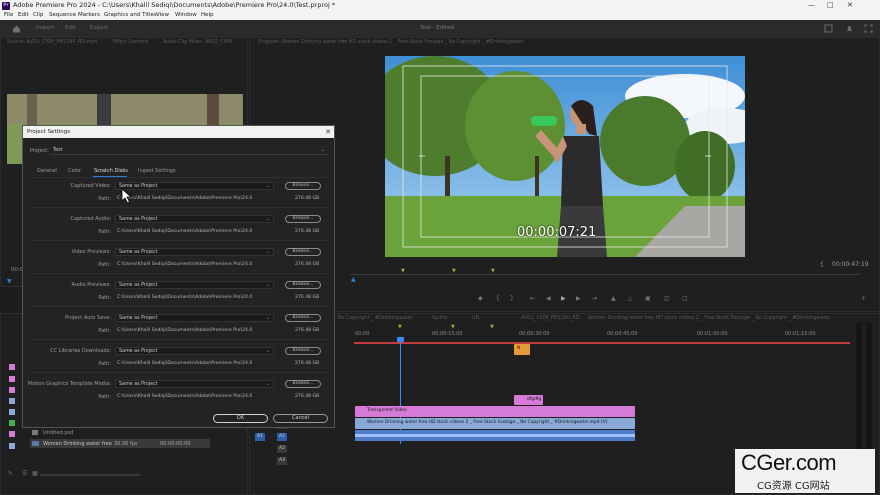 The width and height of the screenshot is (880, 495). I want to click on menu-graphics-and-titles: Graphics and Titles, so click(130, 15).